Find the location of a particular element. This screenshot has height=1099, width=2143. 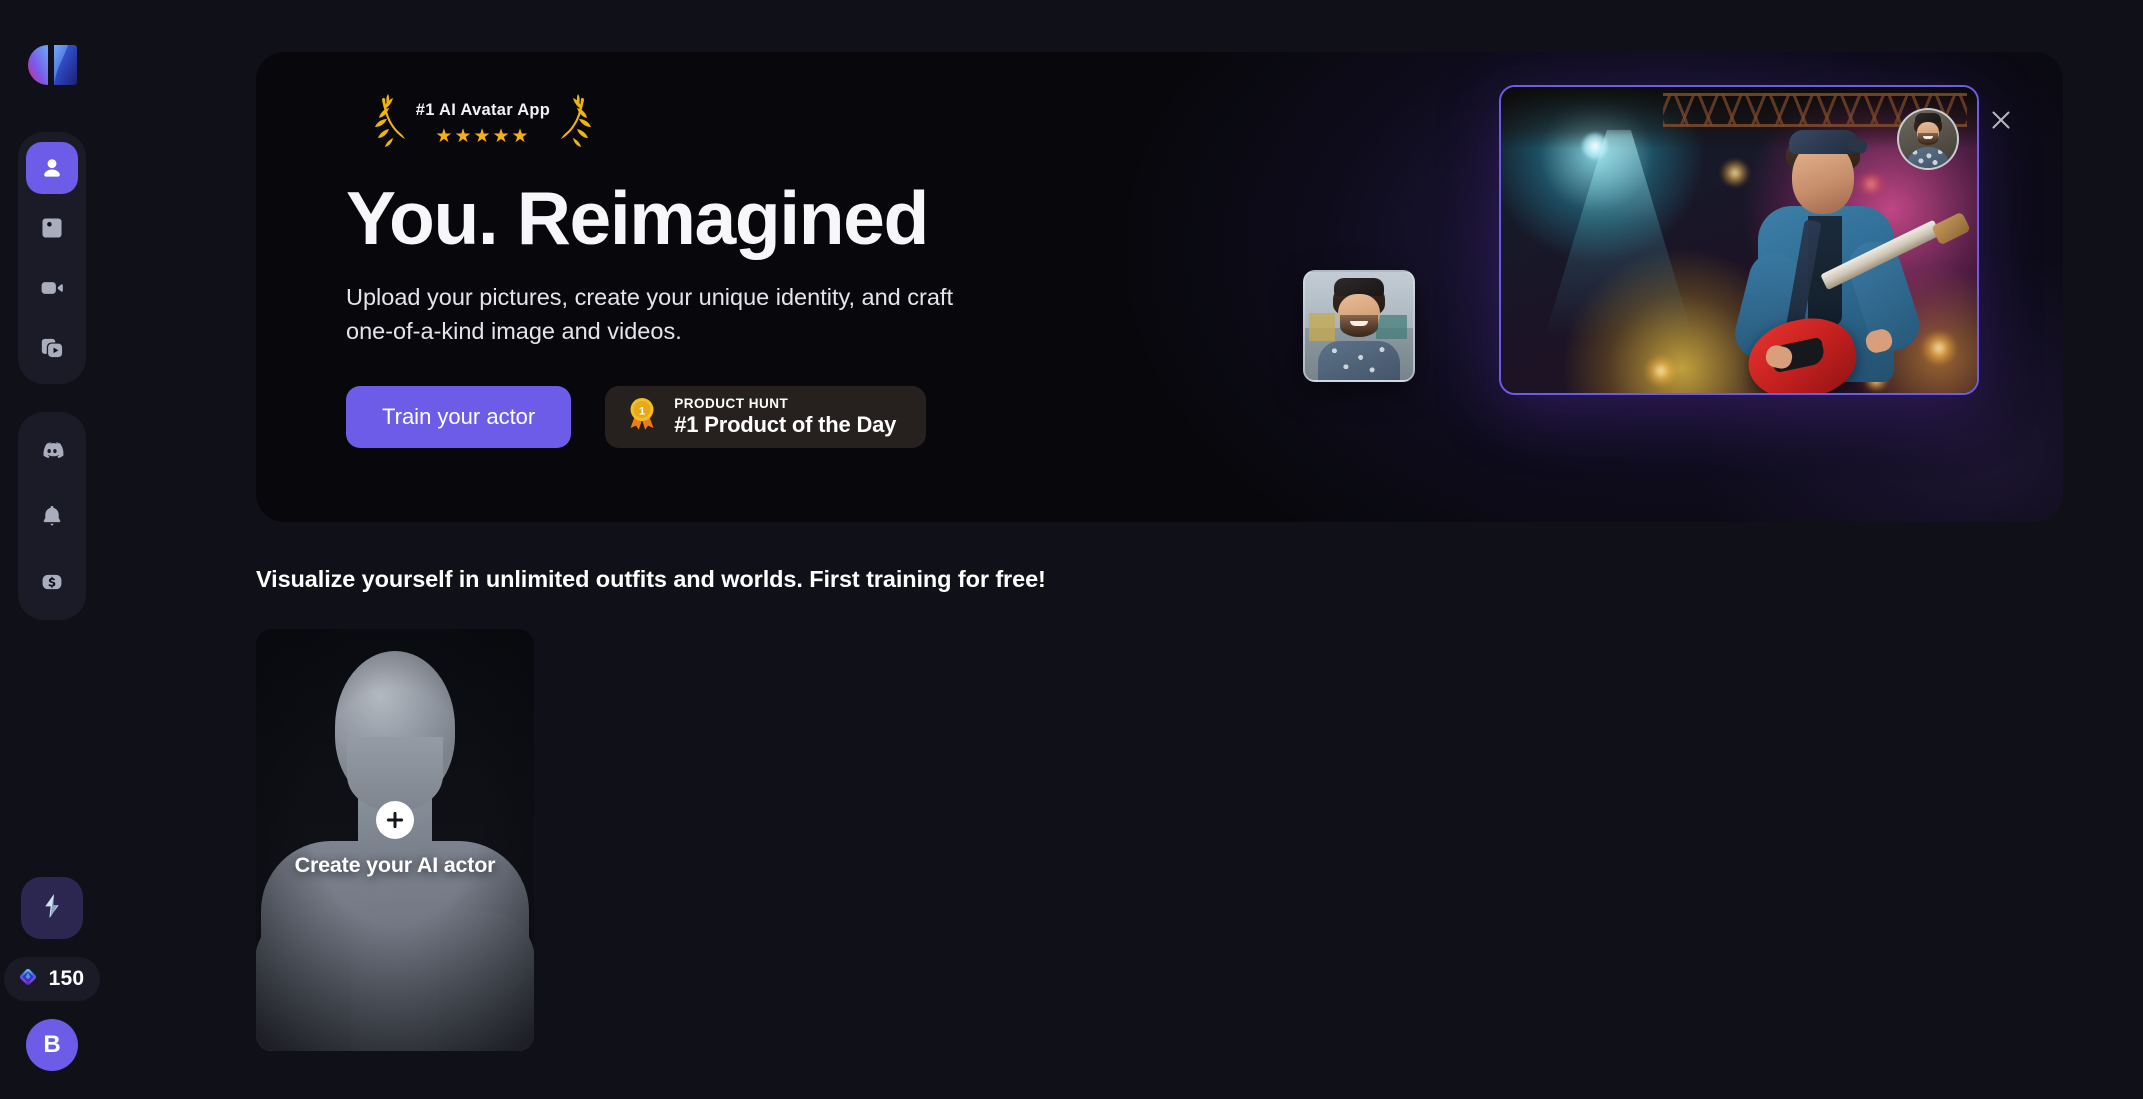

person-icon is located at coordinates (52, 168).